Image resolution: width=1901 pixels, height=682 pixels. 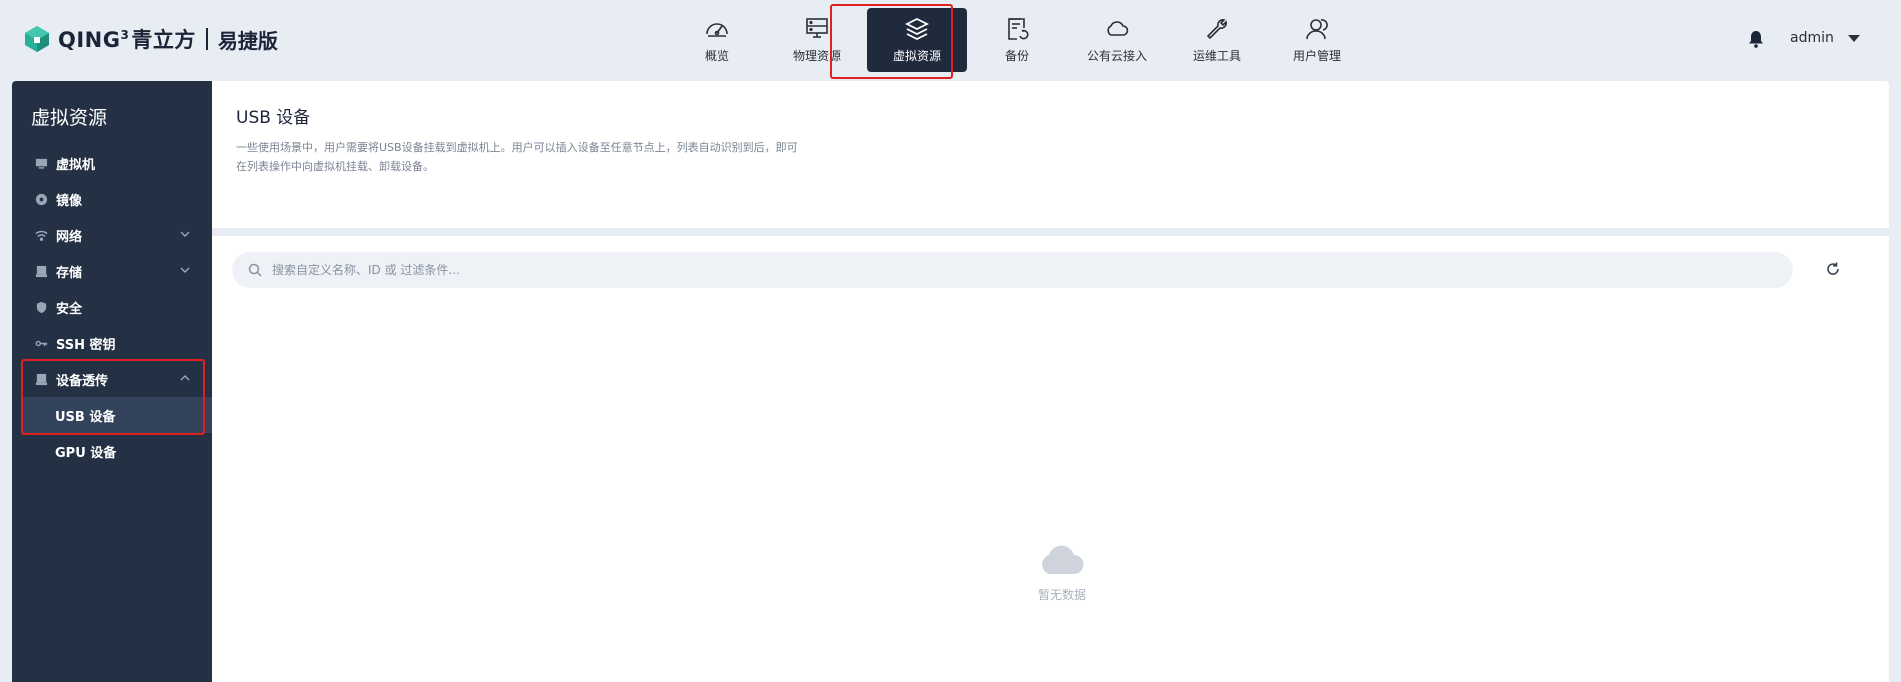 I want to click on sidebar-item-label: GPU 设备, so click(x=86, y=453).